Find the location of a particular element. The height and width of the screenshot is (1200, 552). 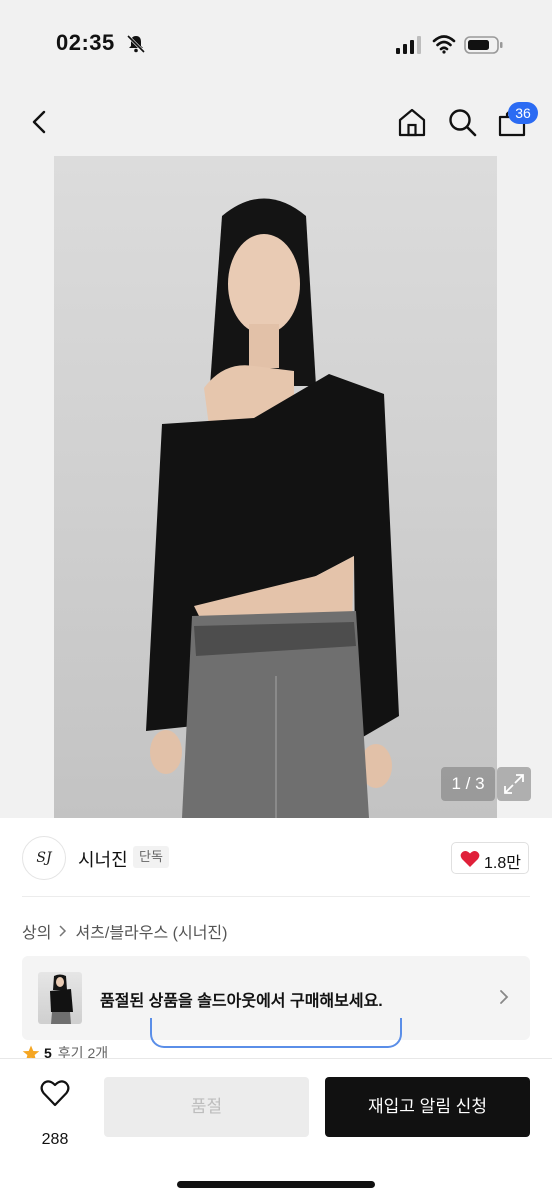

breadcrumb-category: 상의 is located at coordinates (36, 931).